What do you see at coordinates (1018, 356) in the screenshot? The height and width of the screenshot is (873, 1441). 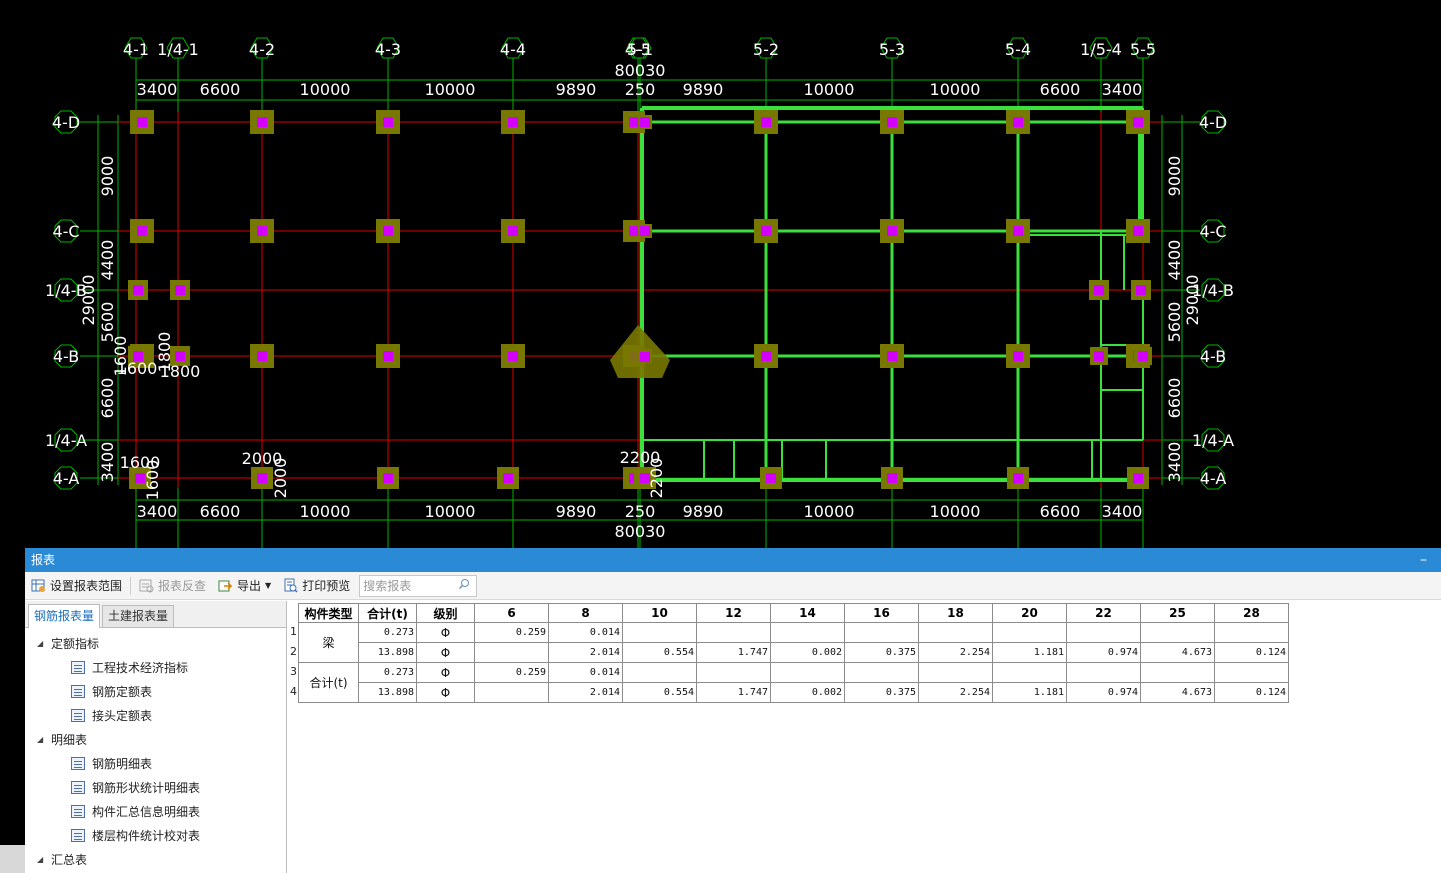 I see `column` at bounding box center [1018, 356].